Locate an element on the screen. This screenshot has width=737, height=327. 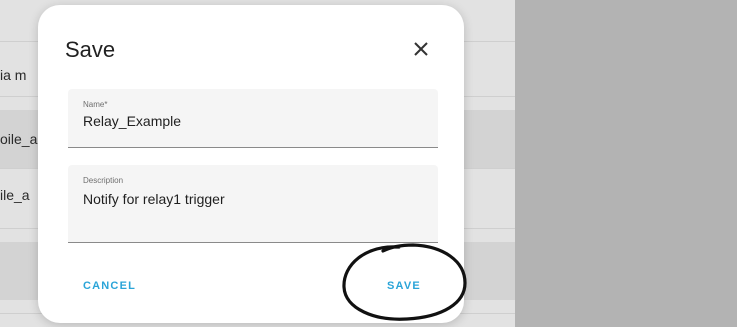
close-icon is located at coordinates (421, 49).